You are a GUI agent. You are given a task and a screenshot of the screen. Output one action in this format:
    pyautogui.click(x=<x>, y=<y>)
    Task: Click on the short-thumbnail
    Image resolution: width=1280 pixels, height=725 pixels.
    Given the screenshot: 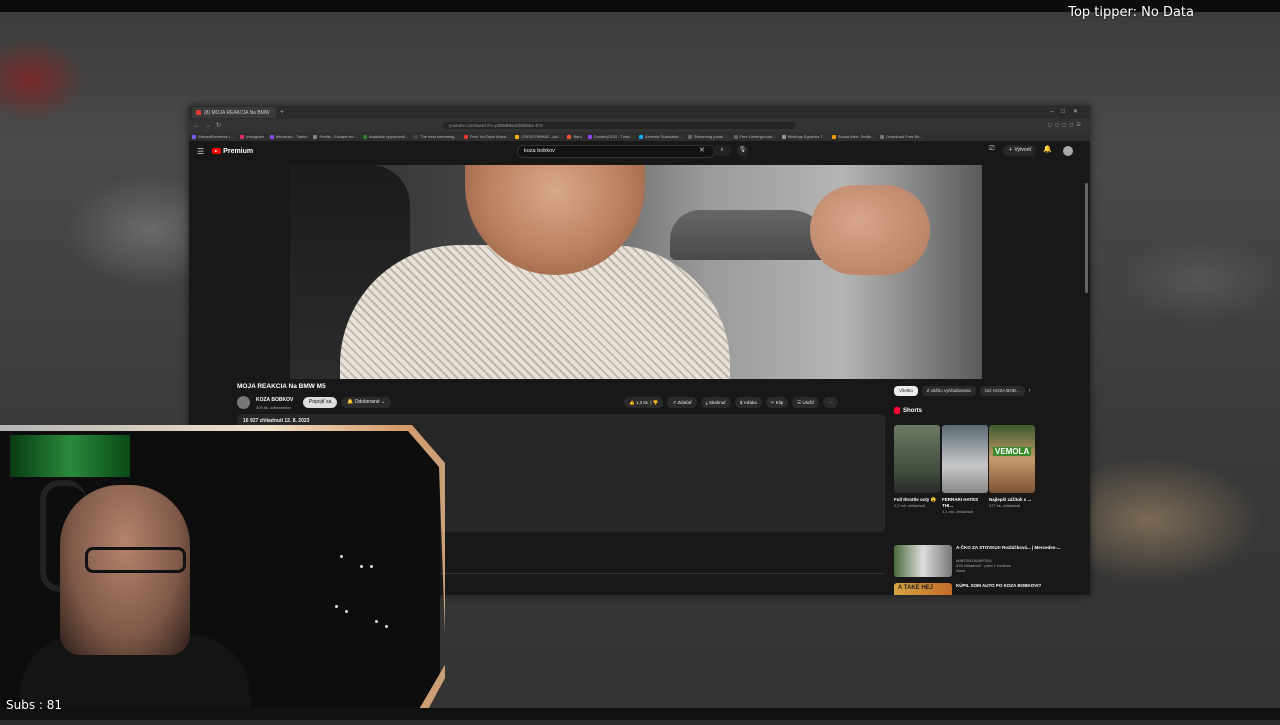 What is the action you would take?
    pyautogui.click(x=917, y=459)
    